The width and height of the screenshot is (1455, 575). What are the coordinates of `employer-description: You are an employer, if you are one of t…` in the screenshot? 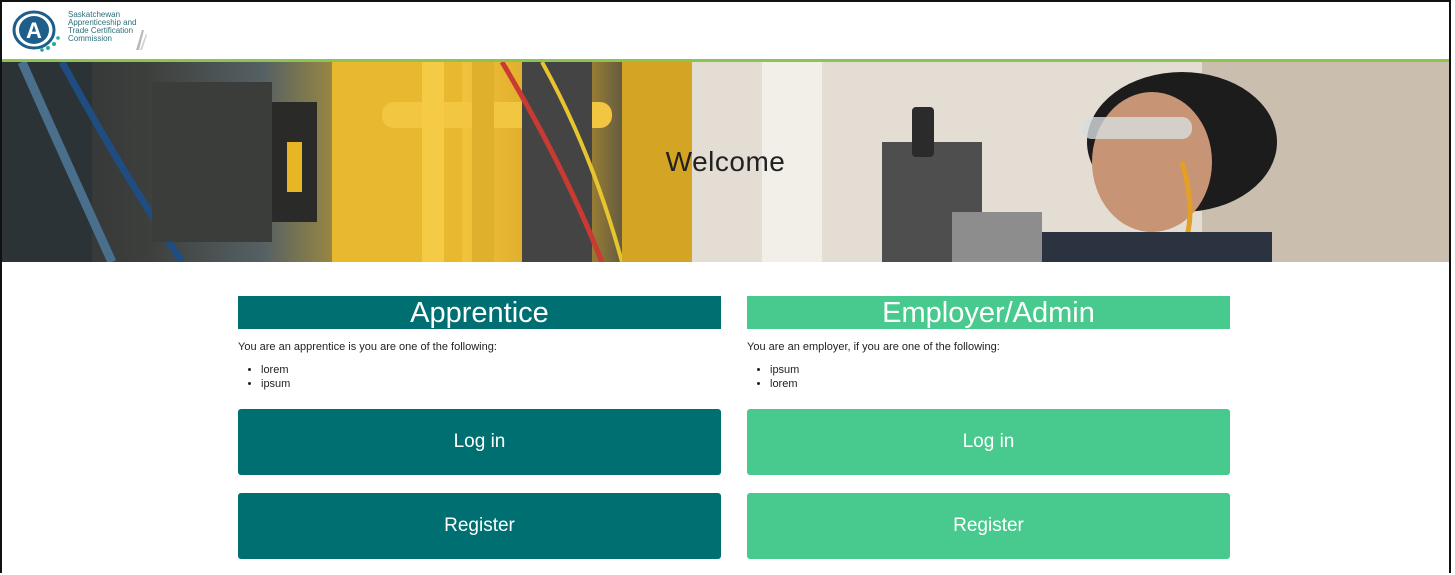 It's located at (873, 347).